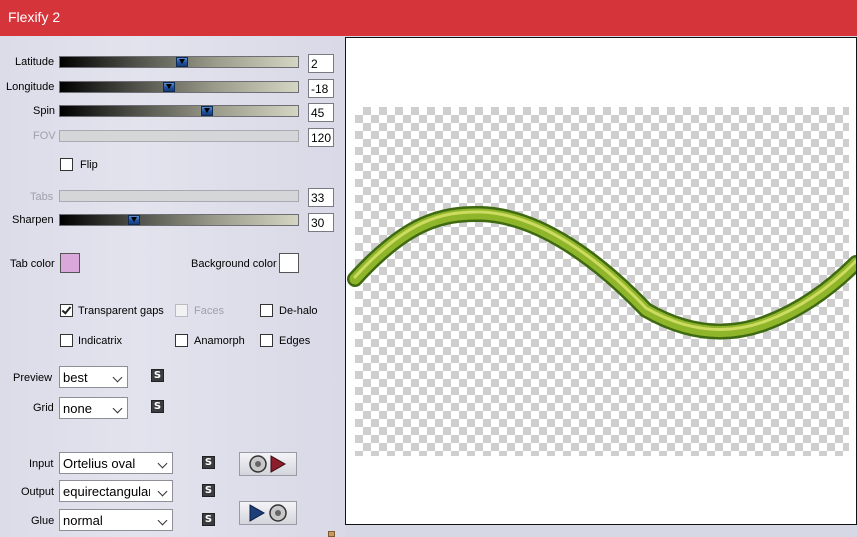 Image resolution: width=857 pixels, height=537 pixels. What do you see at coordinates (42, 197) in the screenshot?
I see `tabs-label: Tabs` at bounding box center [42, 197].